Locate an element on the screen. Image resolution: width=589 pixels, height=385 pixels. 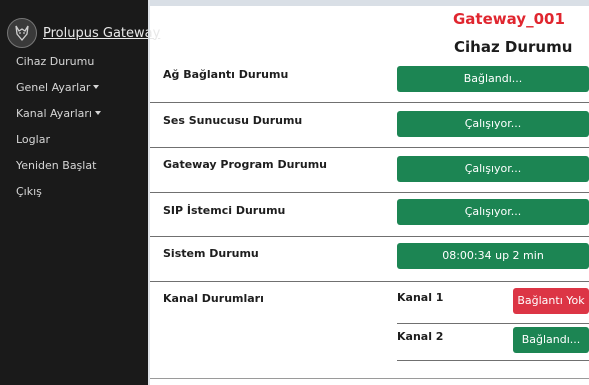
nav-item-label: Çıkış is located at coordinates (29, 191).